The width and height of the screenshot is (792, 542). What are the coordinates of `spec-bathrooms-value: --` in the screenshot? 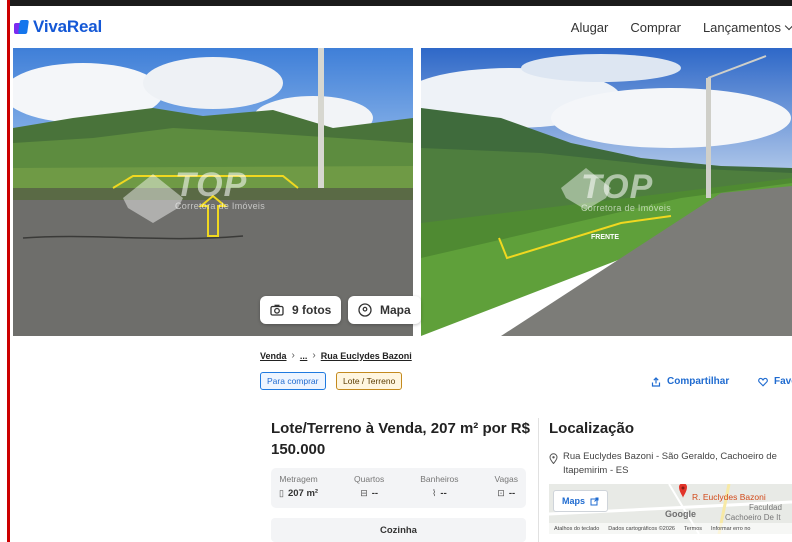 It's located at (443, 493).